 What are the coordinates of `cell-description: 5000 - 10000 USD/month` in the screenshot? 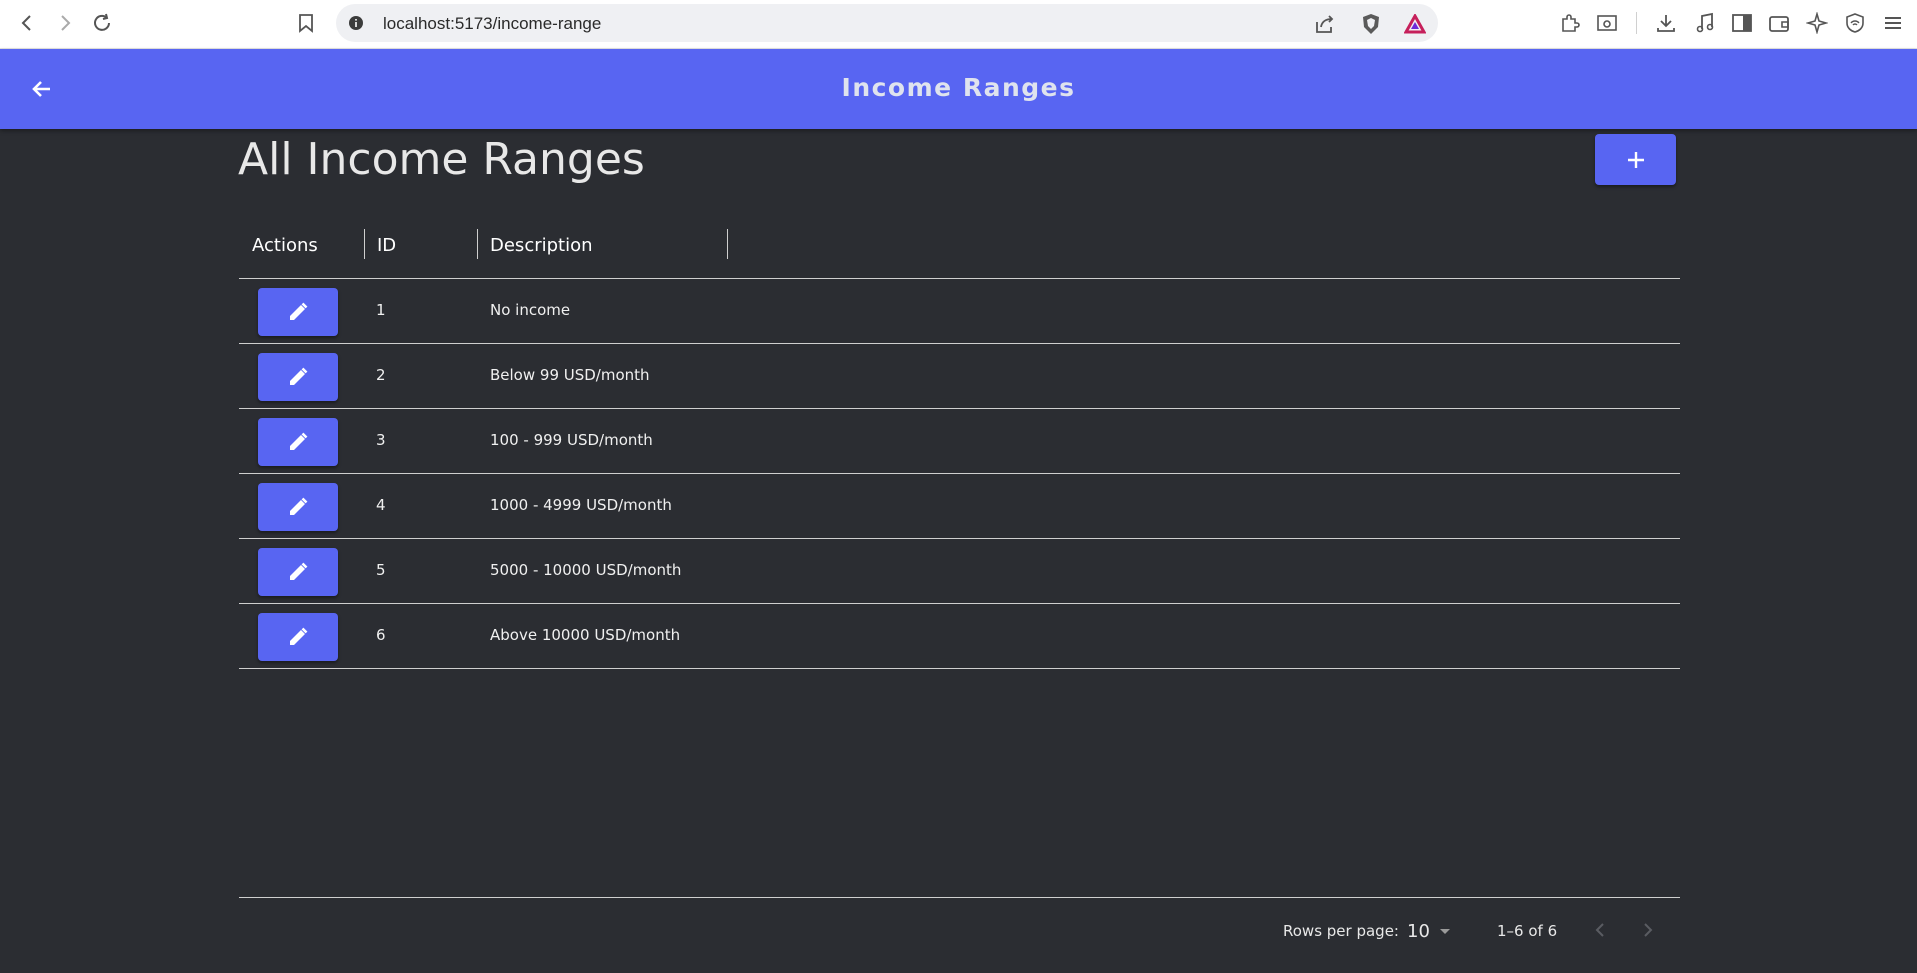 It's located at (586, 570).